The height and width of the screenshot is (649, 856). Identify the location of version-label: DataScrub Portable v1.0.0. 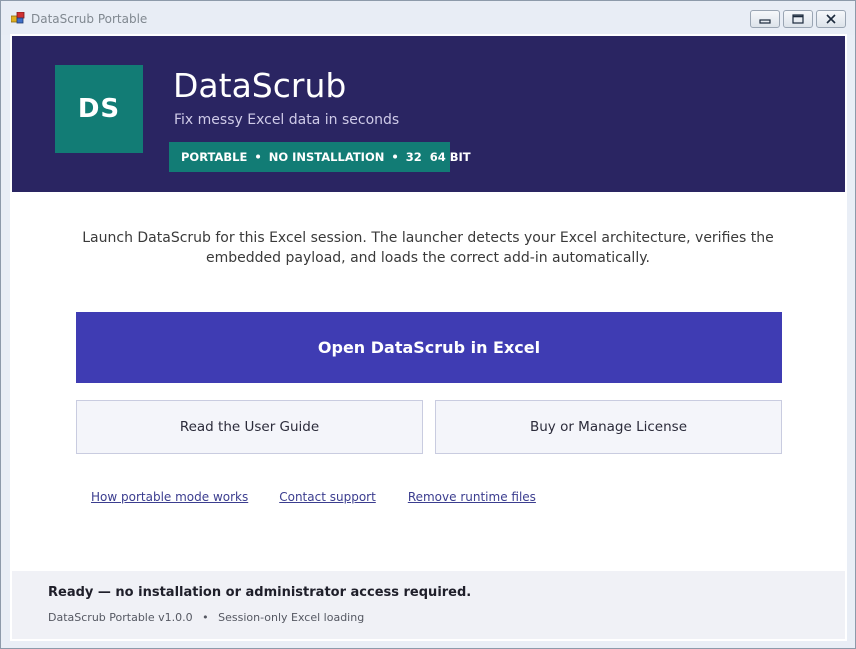
(120, 617).